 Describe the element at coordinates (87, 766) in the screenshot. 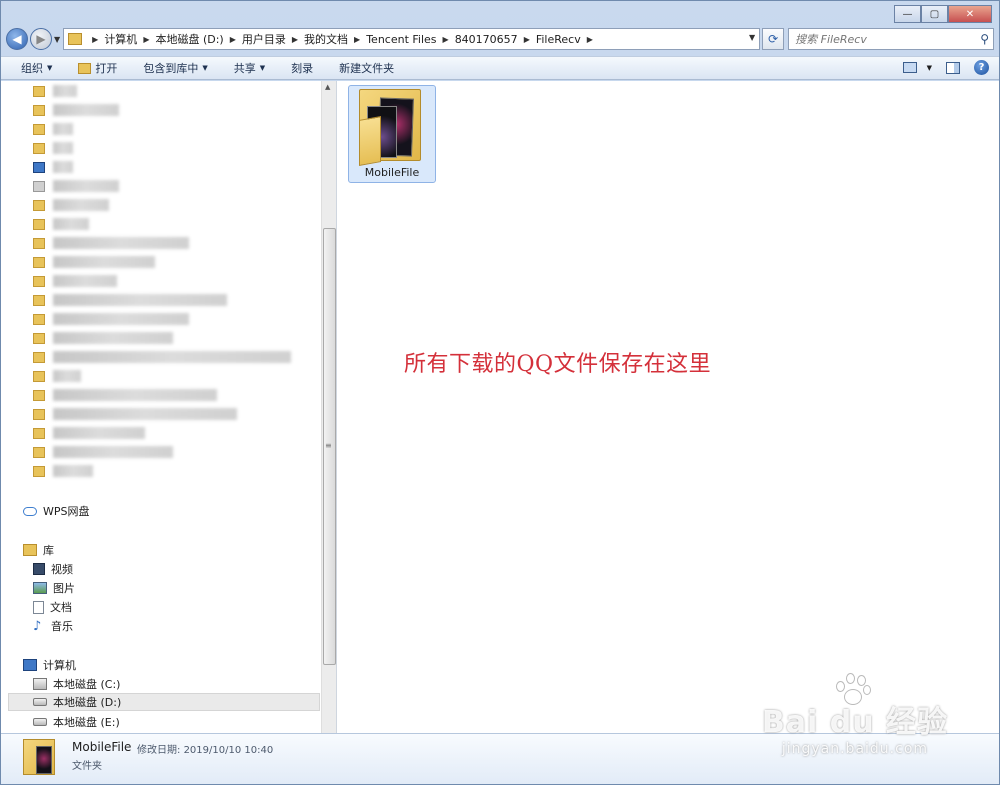

I see `details-type: 文件夹` at that location.